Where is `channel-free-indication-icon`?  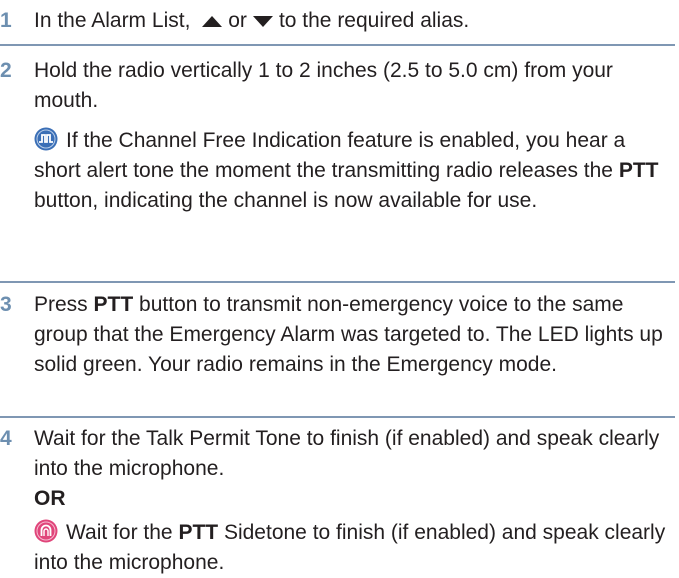 channel-free-indication-icon is located at coordinates (46, 139).